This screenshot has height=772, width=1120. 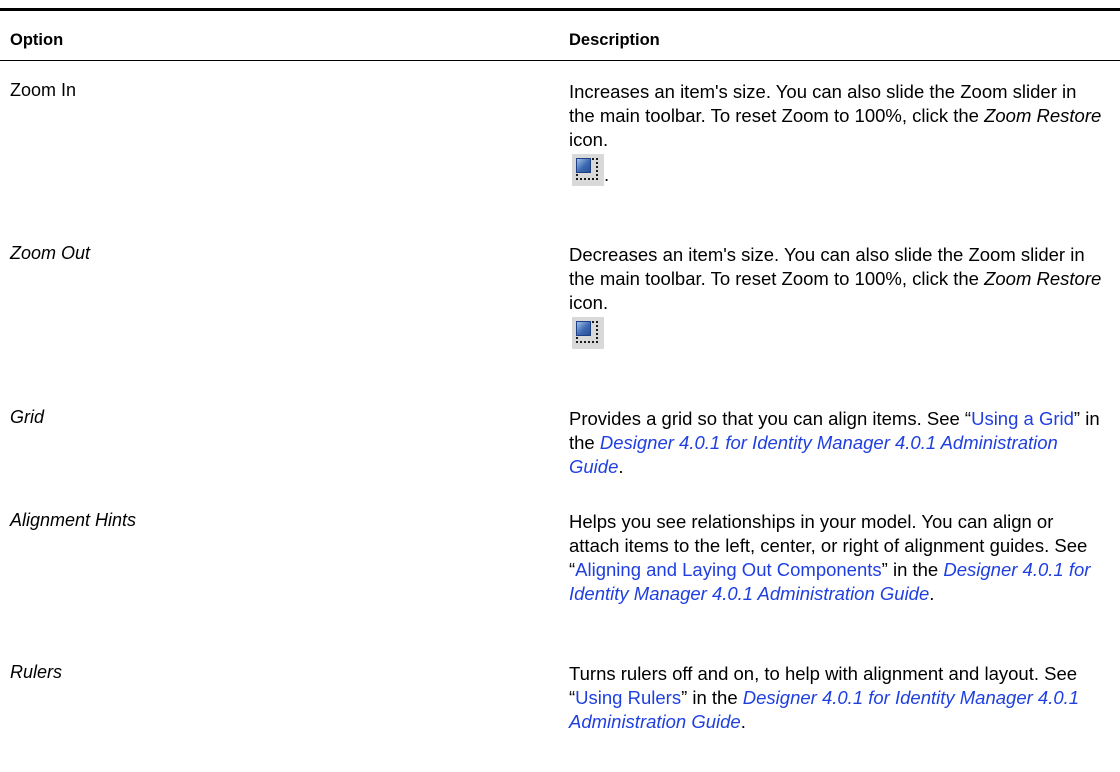 I want to click on header-divider, so click(x=560, y=60).